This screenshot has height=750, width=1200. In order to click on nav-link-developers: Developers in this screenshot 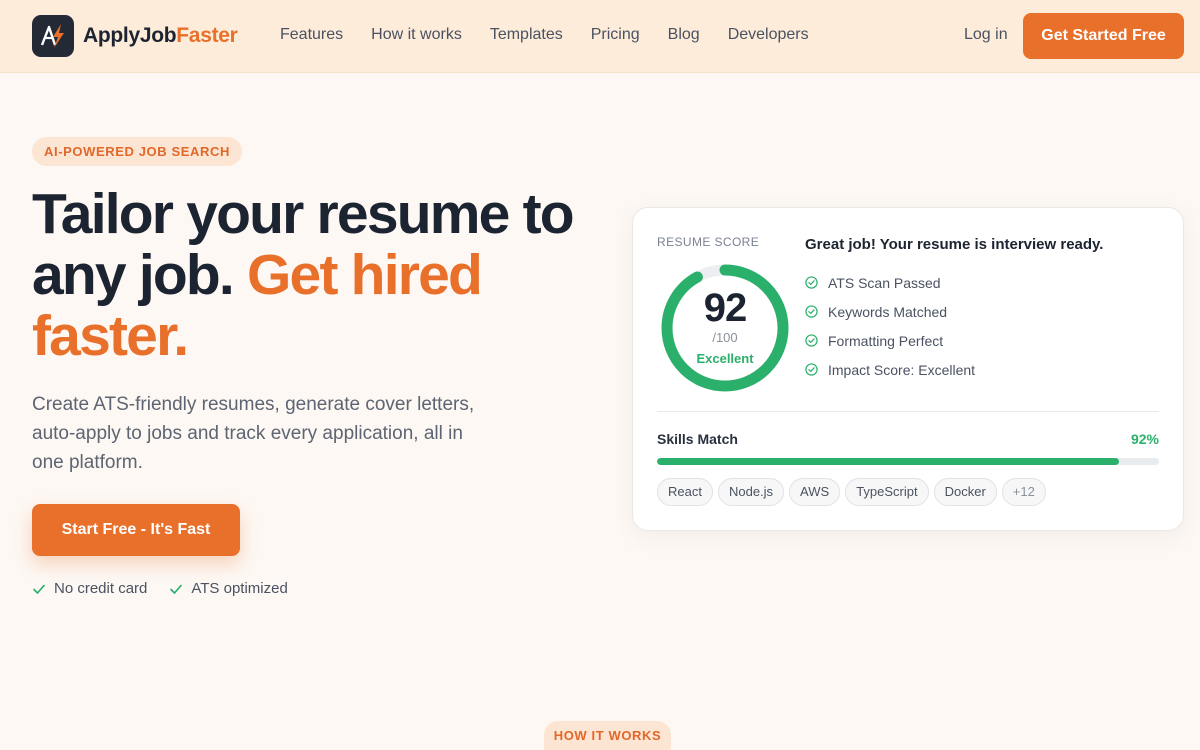, I will do `click(768, 35)`.